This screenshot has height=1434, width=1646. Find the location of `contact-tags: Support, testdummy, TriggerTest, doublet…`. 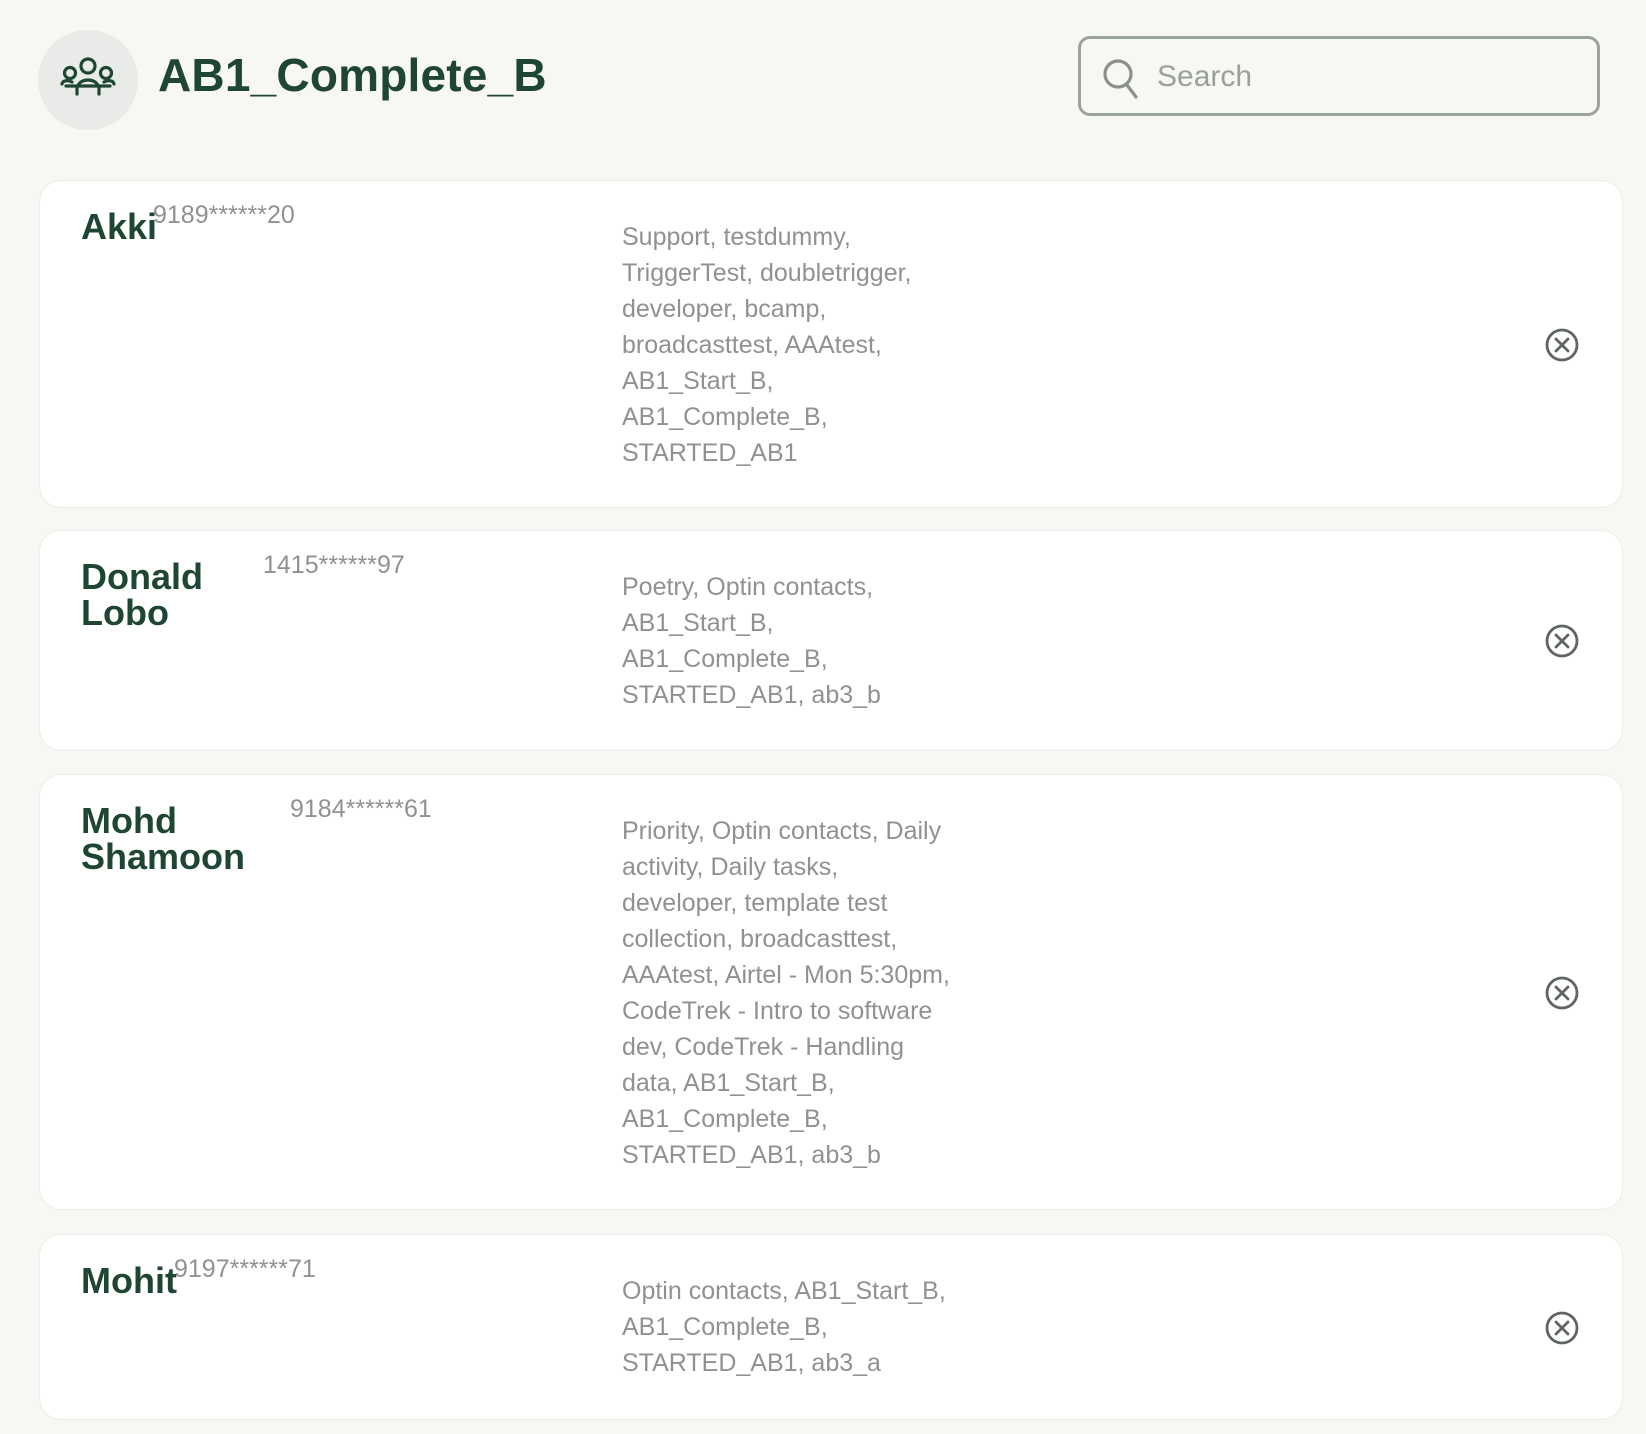

contact-tags: Support, testdummy, TriggerTest, doublet… is located at coordinates (767, 345).